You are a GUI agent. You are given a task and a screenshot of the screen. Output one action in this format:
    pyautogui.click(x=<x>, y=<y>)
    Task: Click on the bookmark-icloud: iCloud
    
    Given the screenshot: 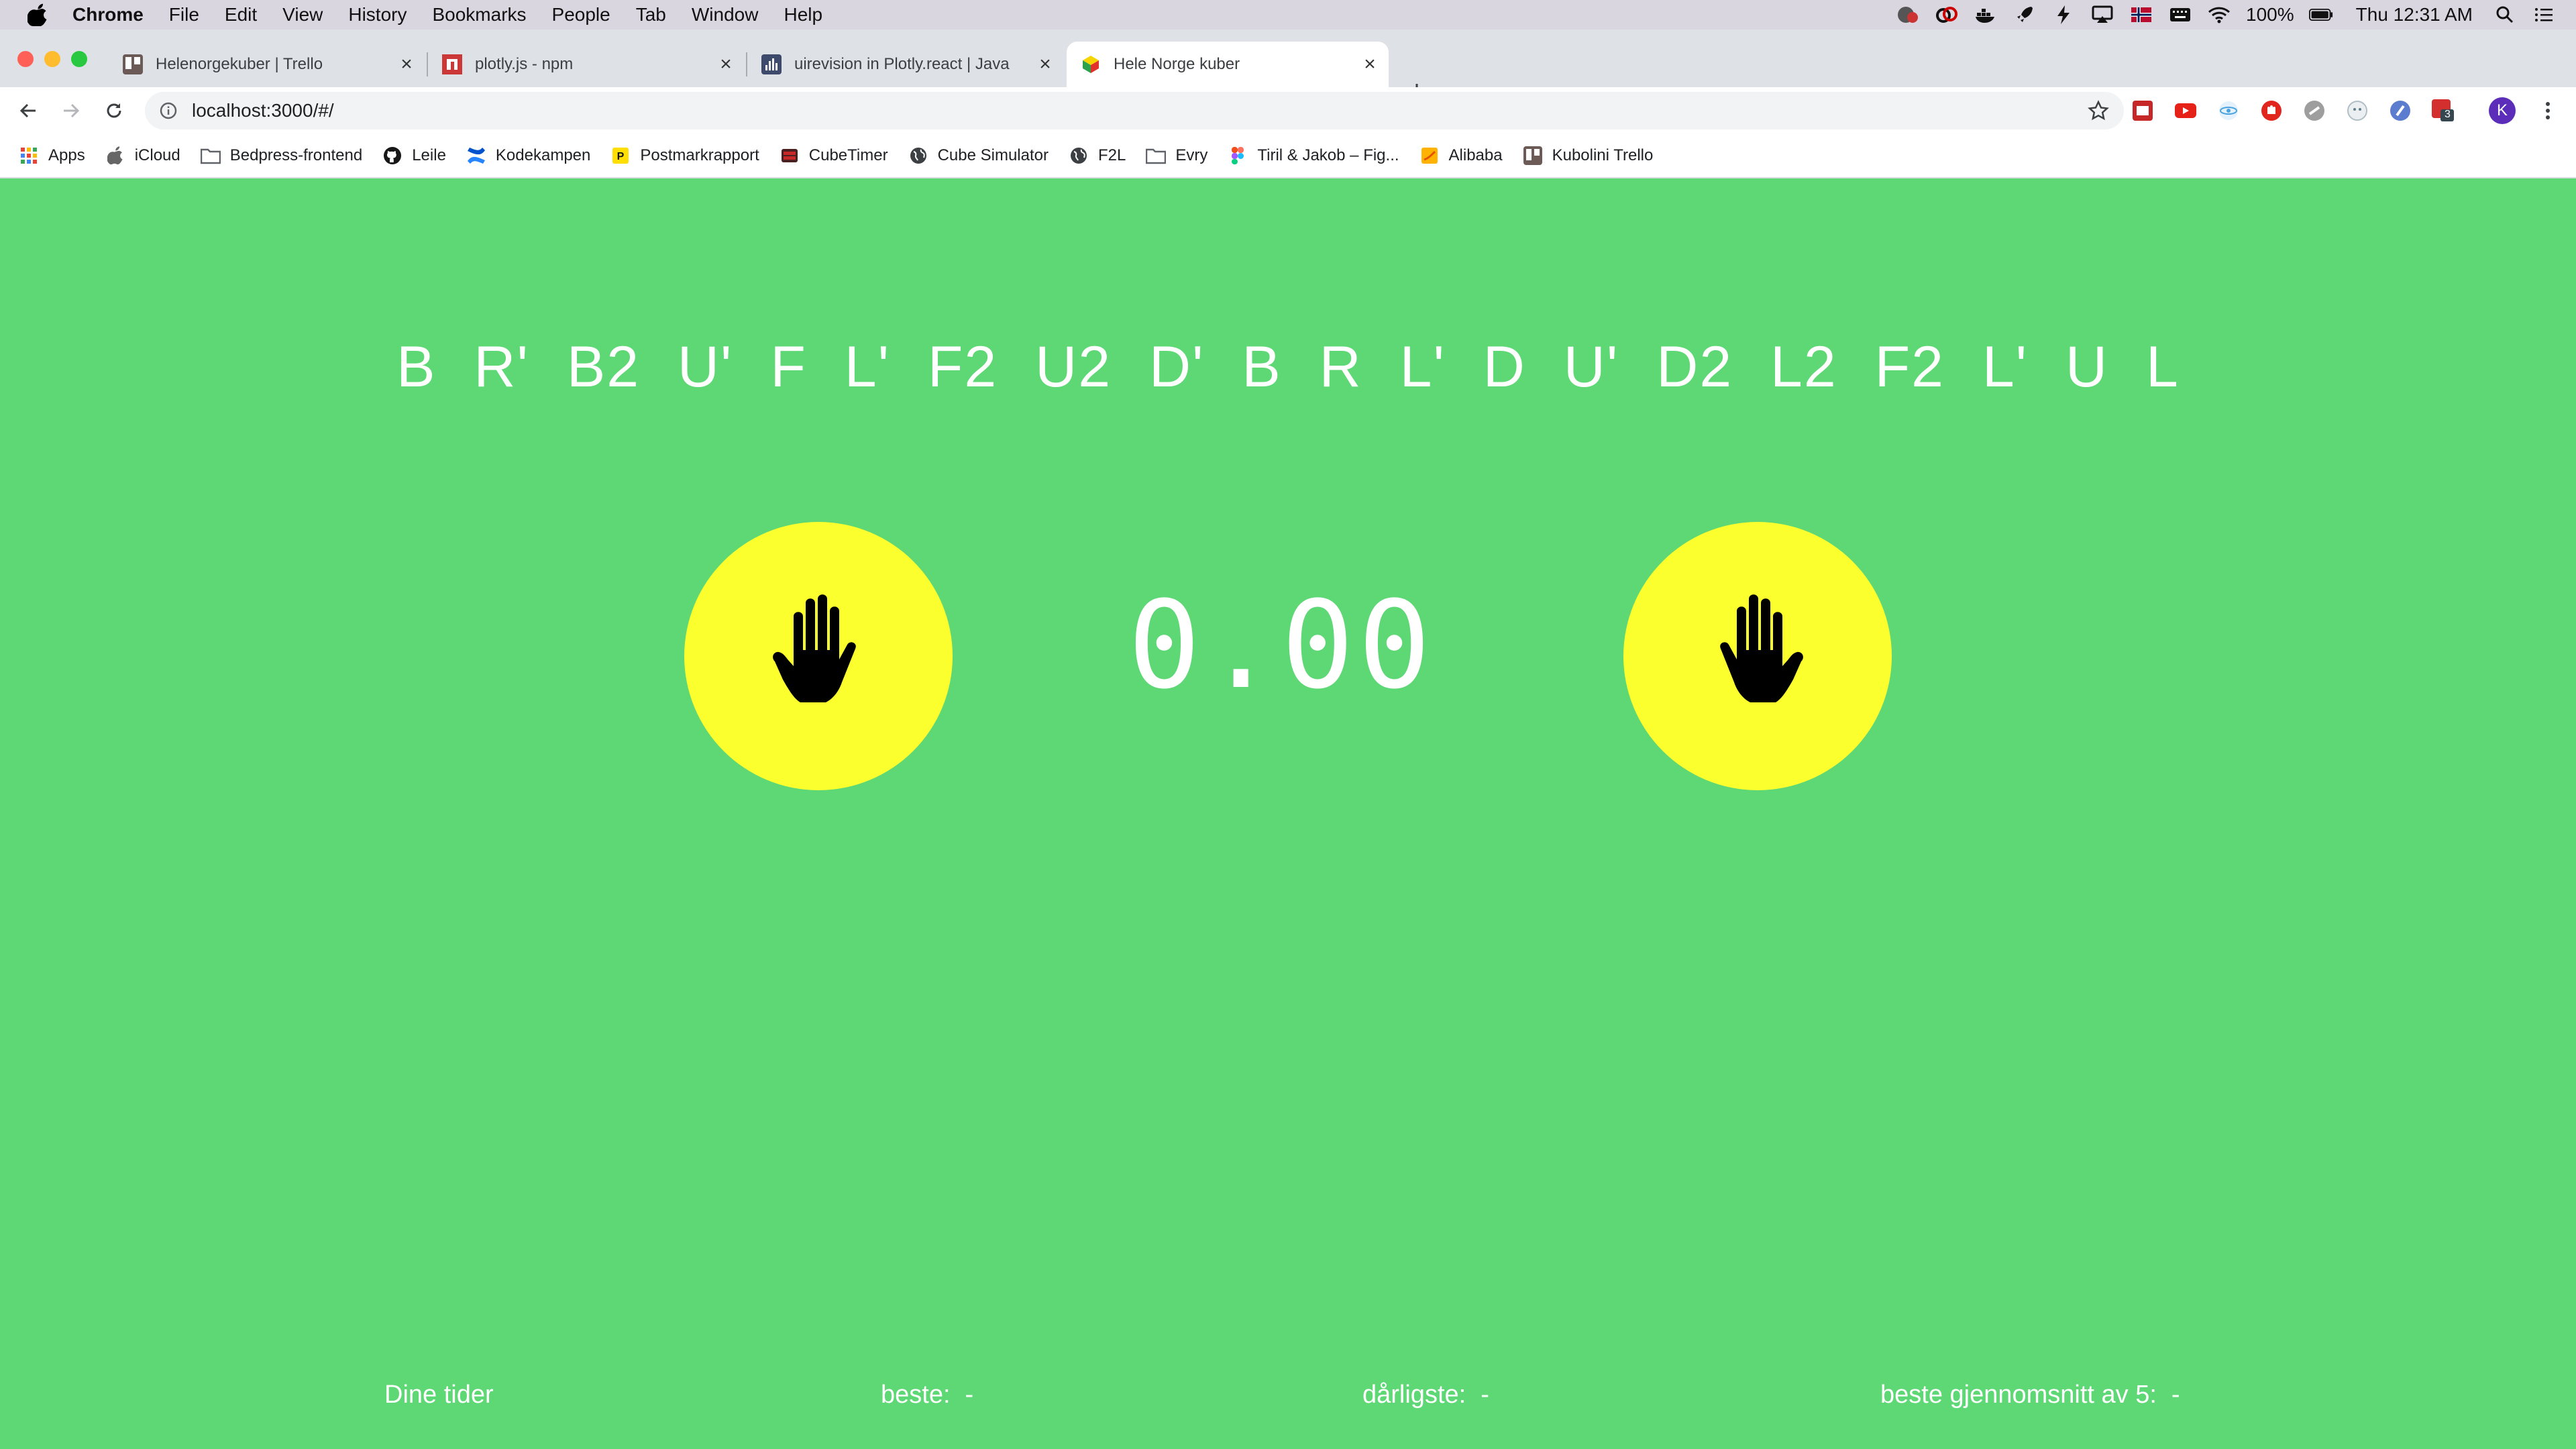 What is the action you would take?
    pyautogui.click(x=142, y=156)
    